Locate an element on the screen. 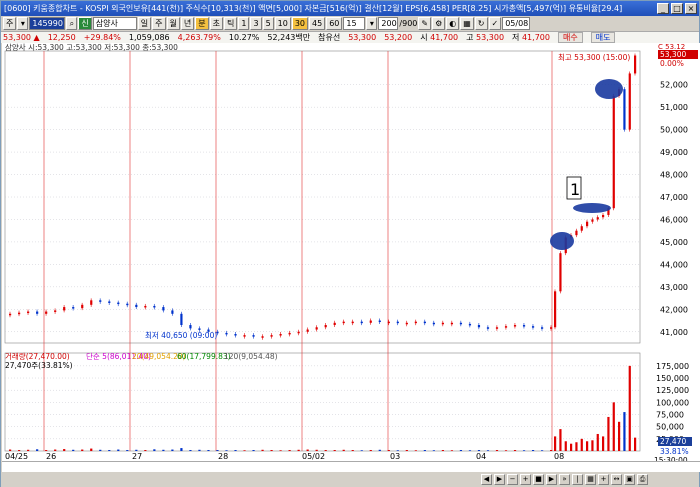 This screenshot has height=487, width=700. interval-dropdown-button: ▾ is located at coordinates (372, 23).